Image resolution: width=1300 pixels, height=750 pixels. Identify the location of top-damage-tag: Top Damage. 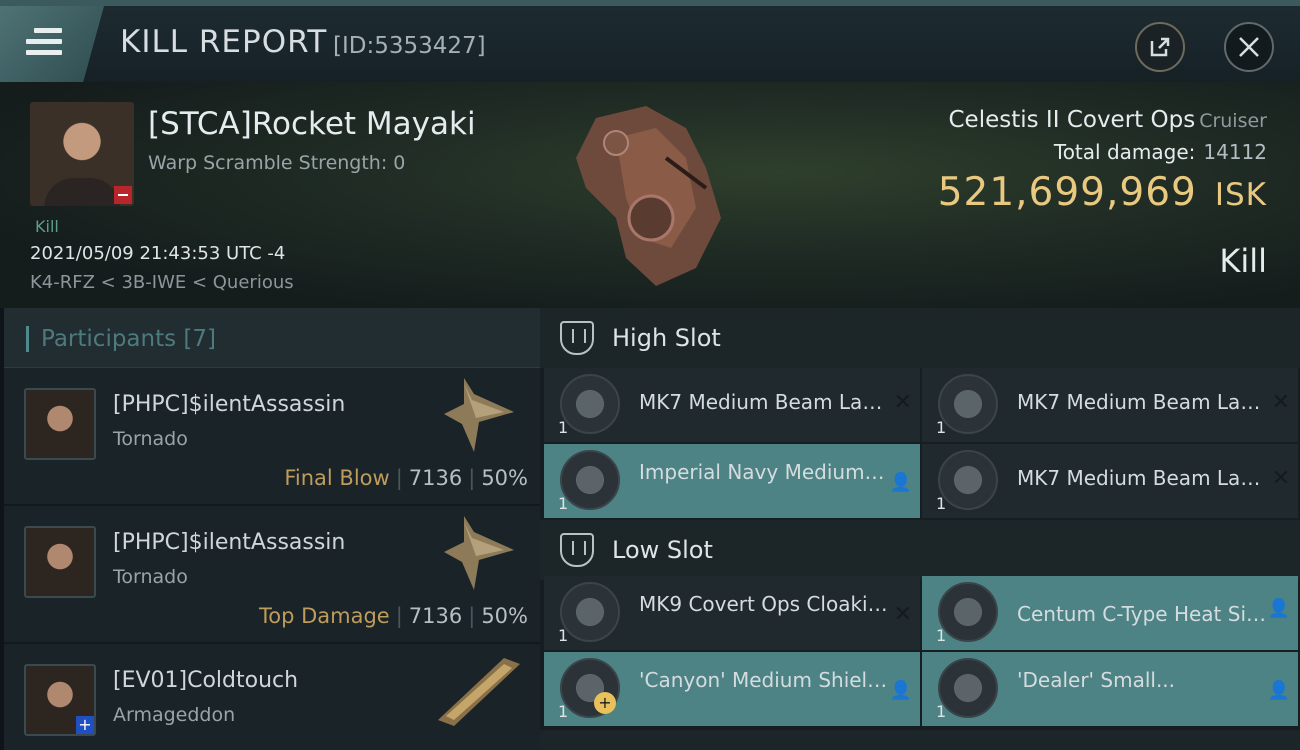
(324, 616).